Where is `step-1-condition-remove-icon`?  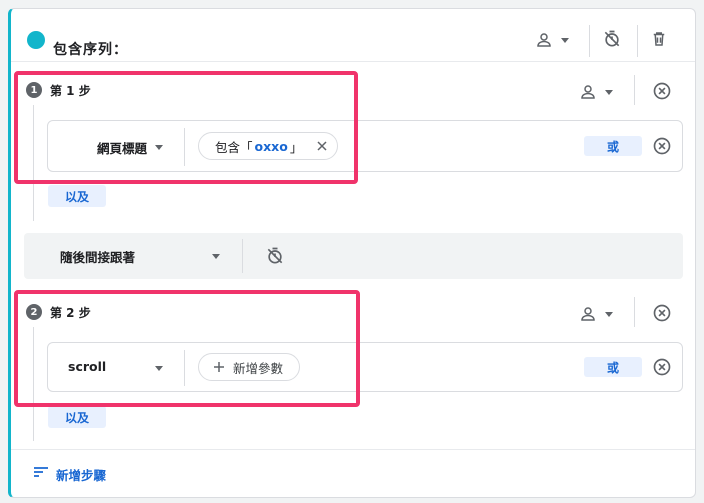
step-1-condition-remove-icon is located at coordinates (662, 146).